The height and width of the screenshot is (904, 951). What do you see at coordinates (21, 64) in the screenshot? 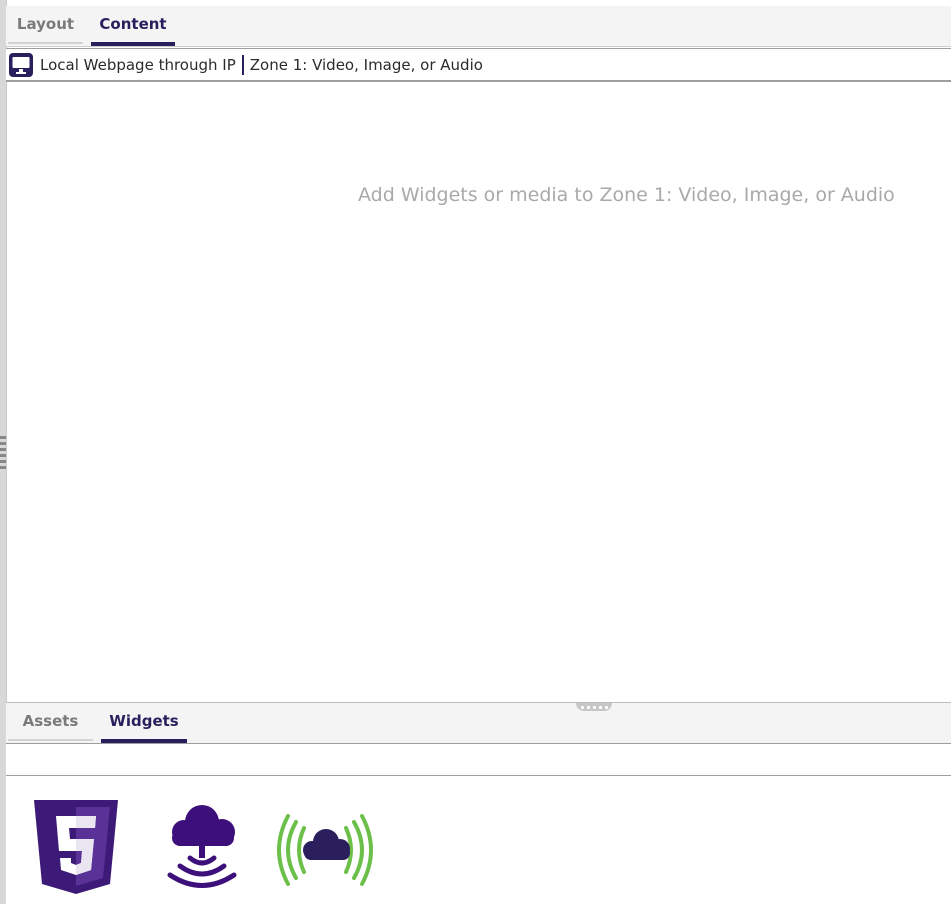
I see `monitor-icon` at bounding box center [21, 64].